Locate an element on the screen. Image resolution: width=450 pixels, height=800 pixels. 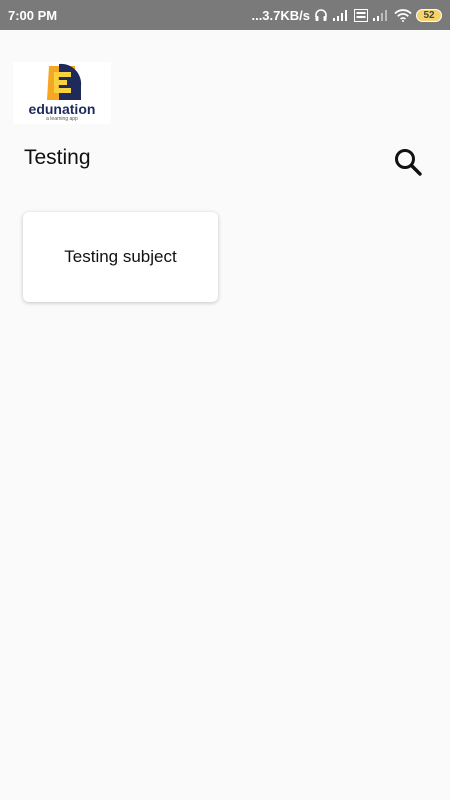
status-time: 7:00 PM is located at coordinates (33, 15).